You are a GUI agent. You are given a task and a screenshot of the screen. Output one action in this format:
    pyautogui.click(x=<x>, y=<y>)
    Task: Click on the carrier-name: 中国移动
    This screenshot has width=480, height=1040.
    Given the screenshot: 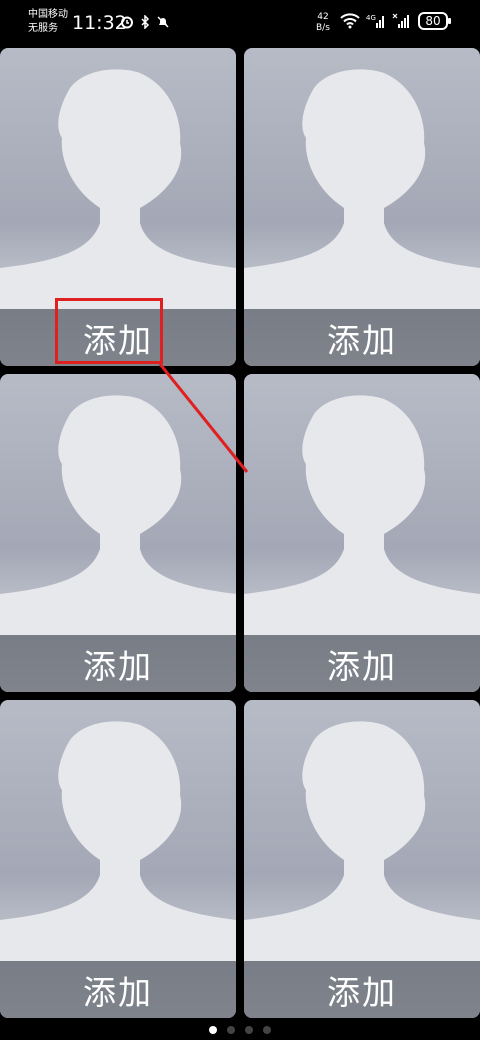 What is the action you would take?
    pyautogui.click(x=48, y=14)
    